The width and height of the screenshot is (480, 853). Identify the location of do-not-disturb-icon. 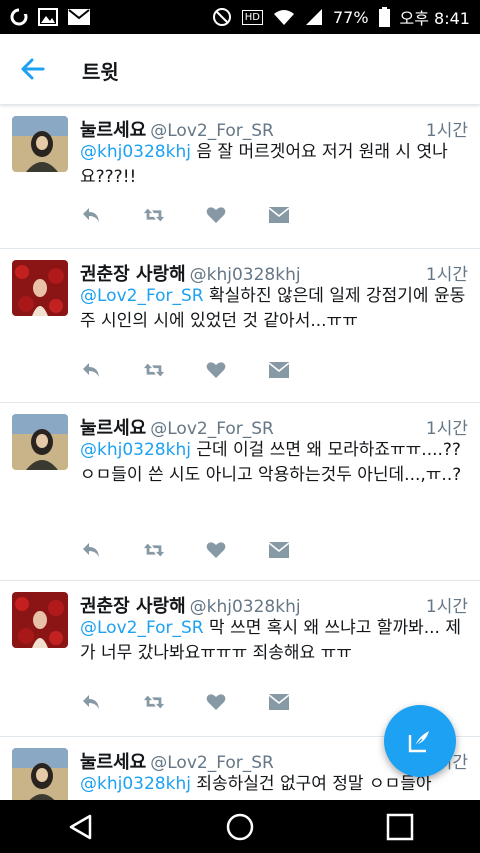
(222, 17).